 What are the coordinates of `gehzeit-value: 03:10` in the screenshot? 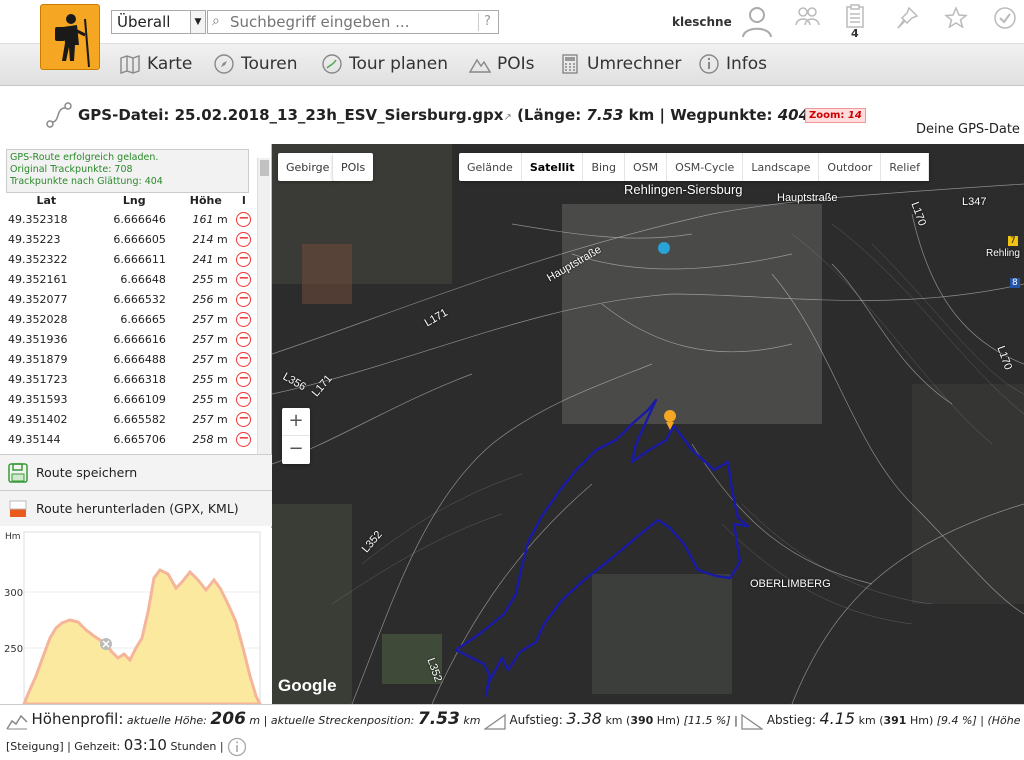 It's located at (145, 745).